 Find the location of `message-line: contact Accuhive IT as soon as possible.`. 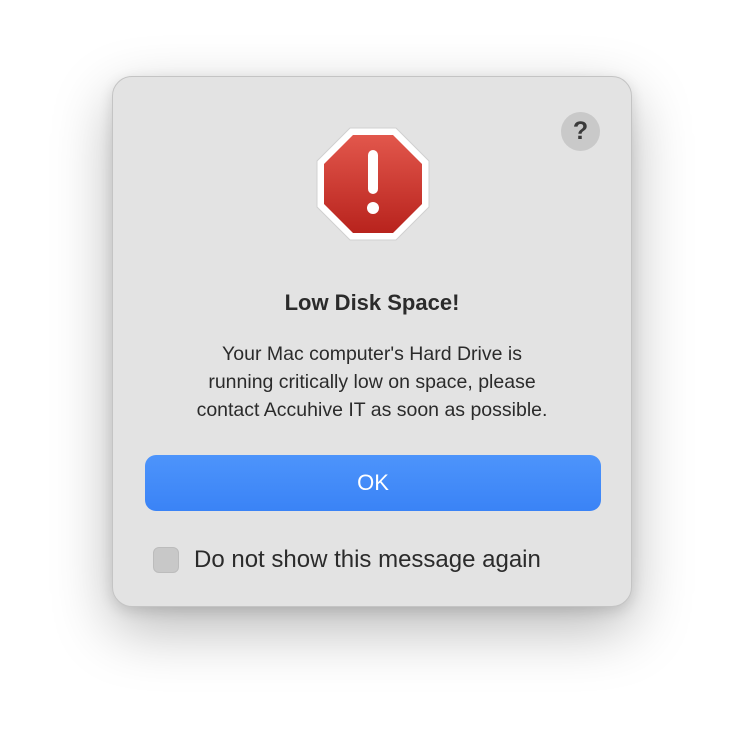

message-line: contact Accuhive IT as soon as possible. is located at coordinates (372, 410).